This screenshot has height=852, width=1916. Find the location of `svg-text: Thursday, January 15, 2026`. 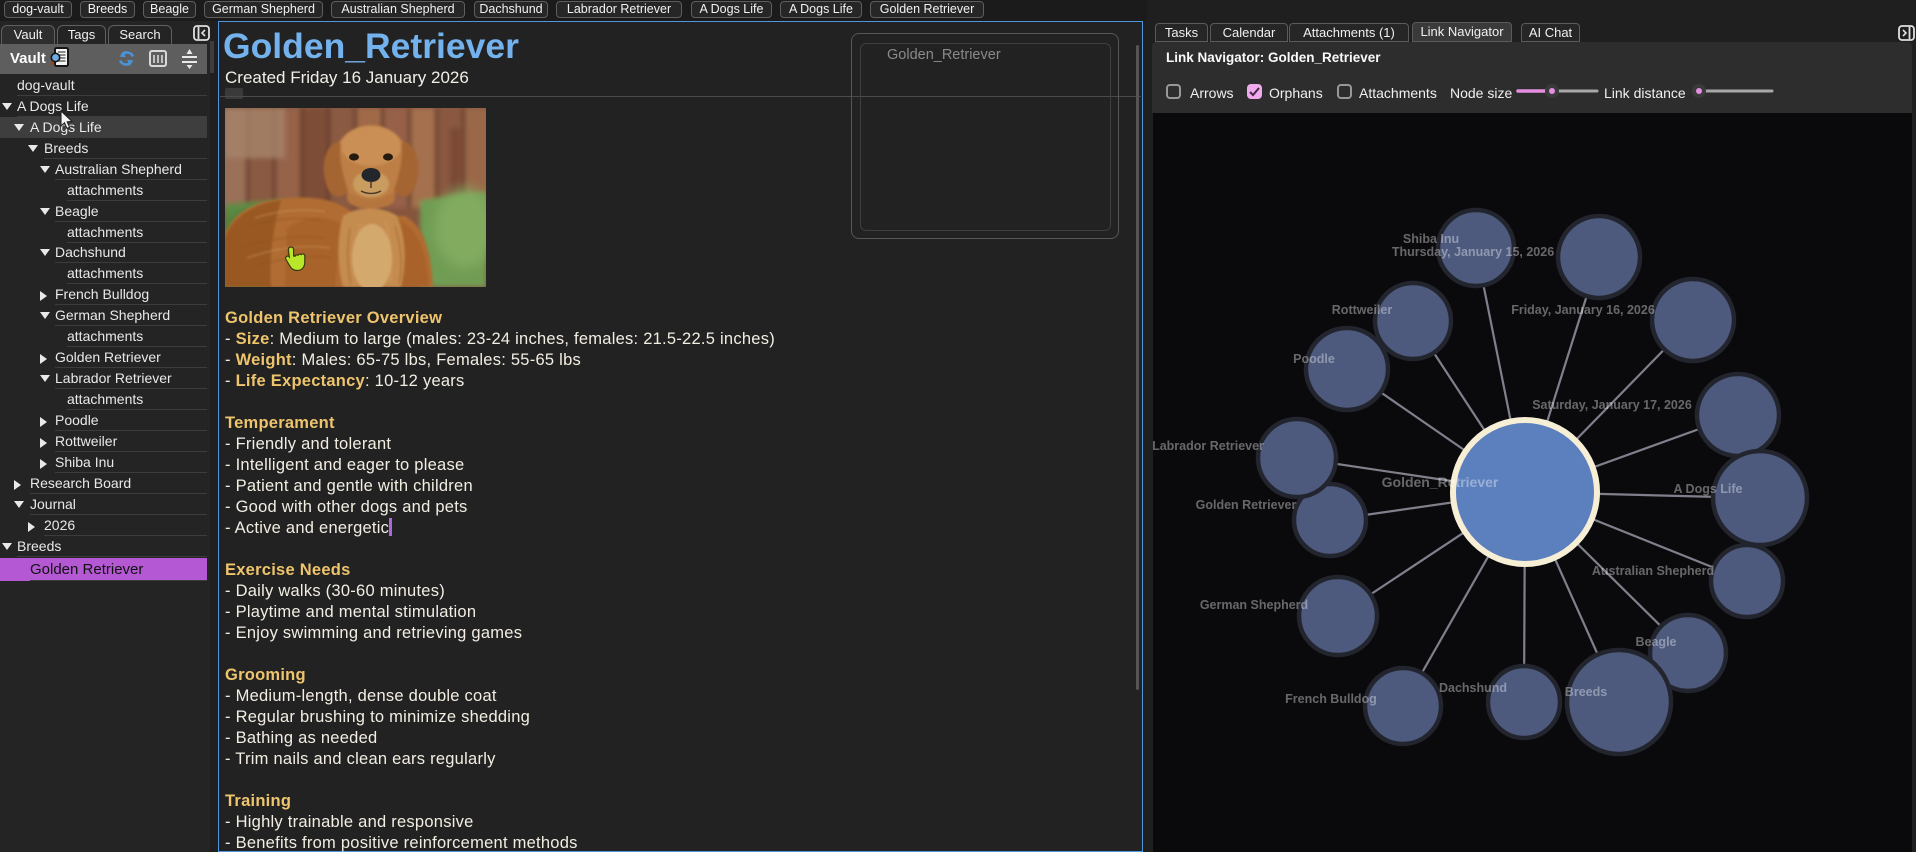

svg-text: Thursday, January 15, 2026 is located at coordinates (1473, 252).